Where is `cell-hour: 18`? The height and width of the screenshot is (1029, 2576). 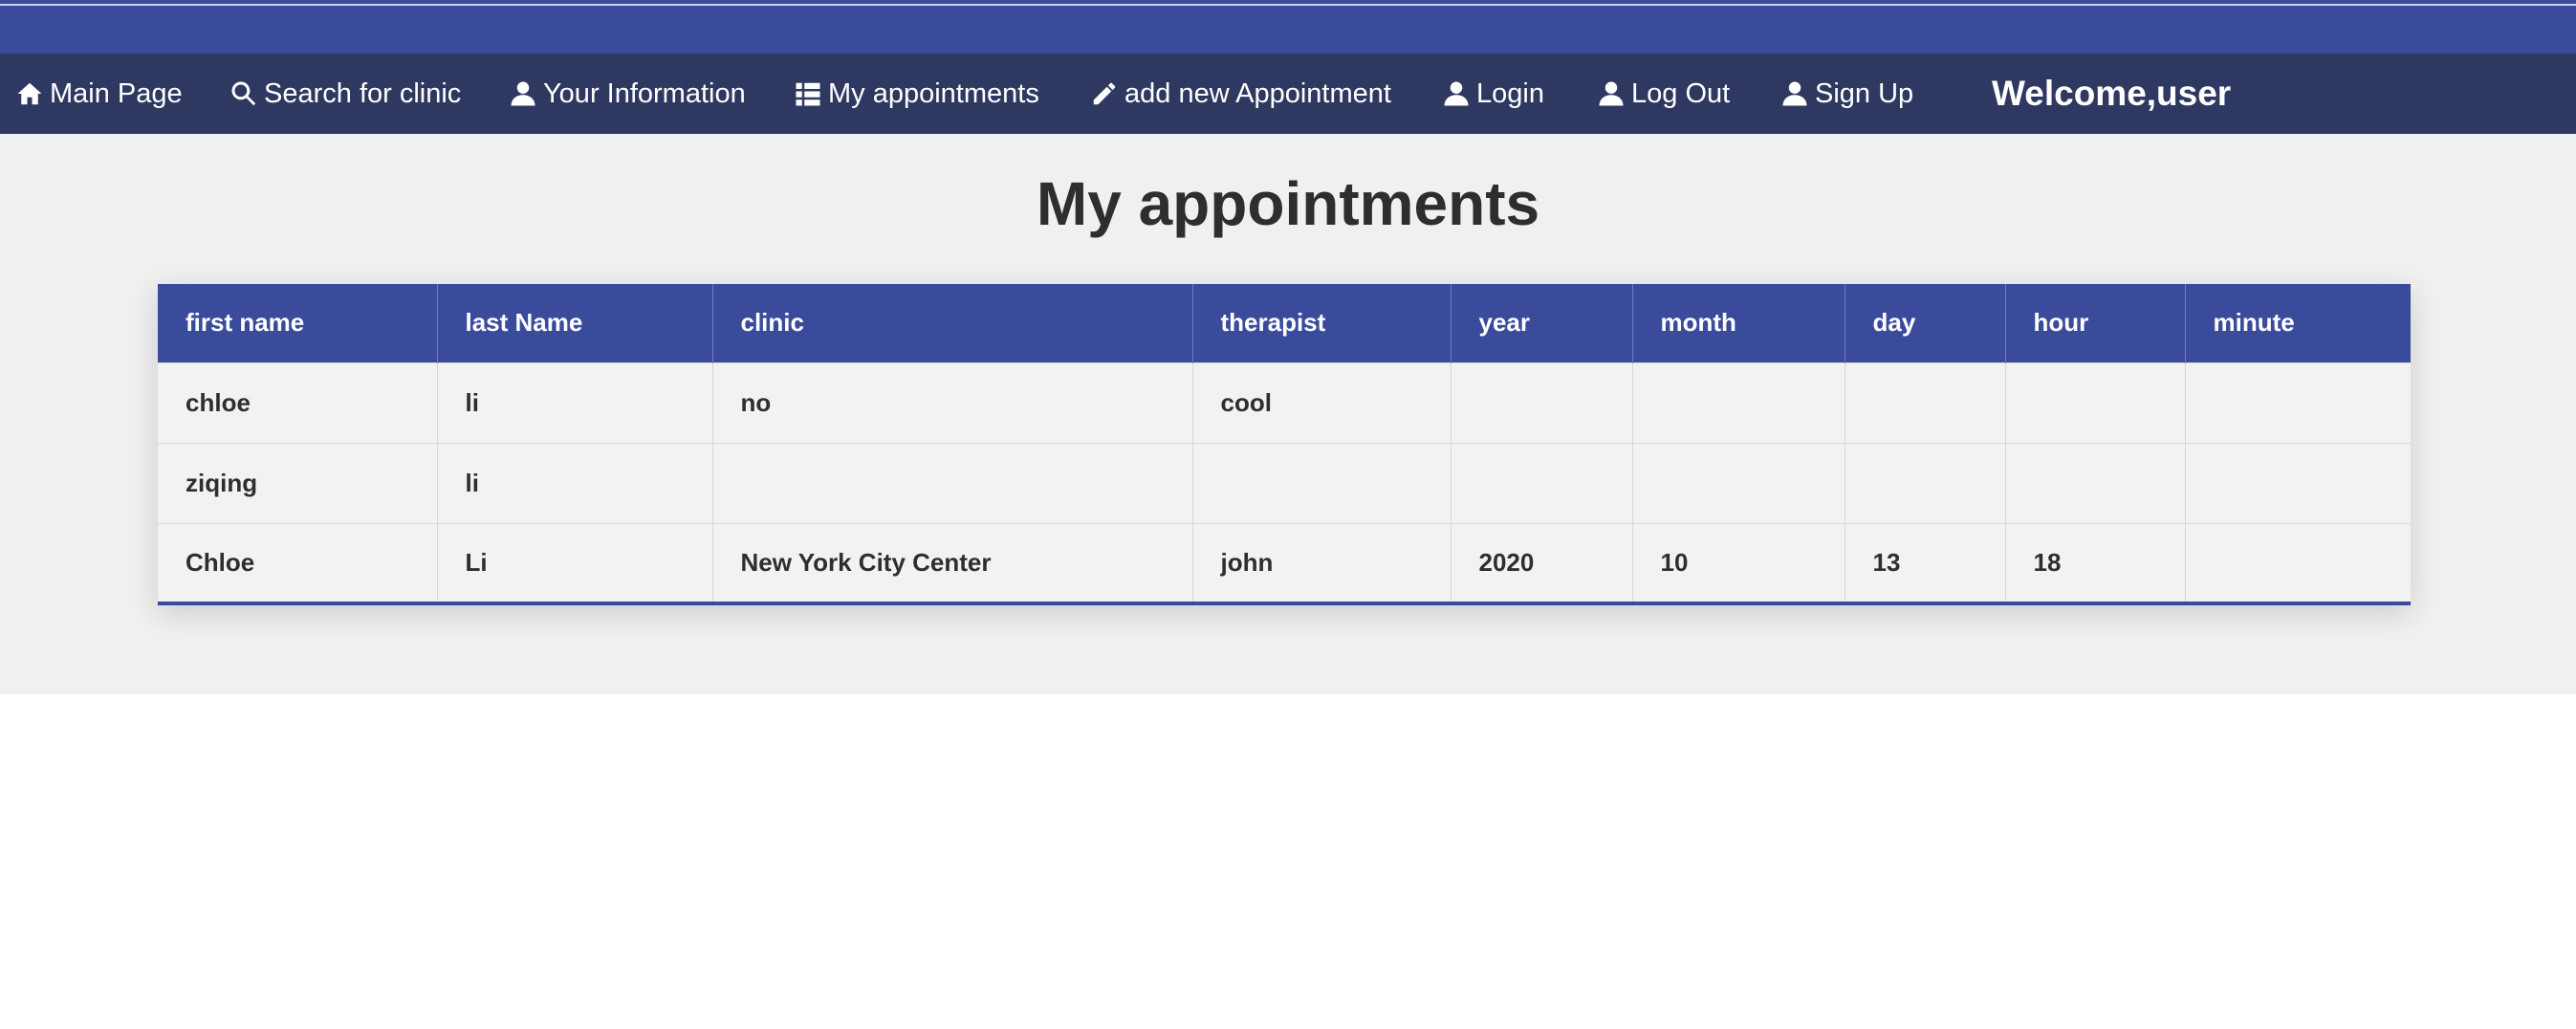 cell-hour: 18 is located at coordinates (2095, 563).